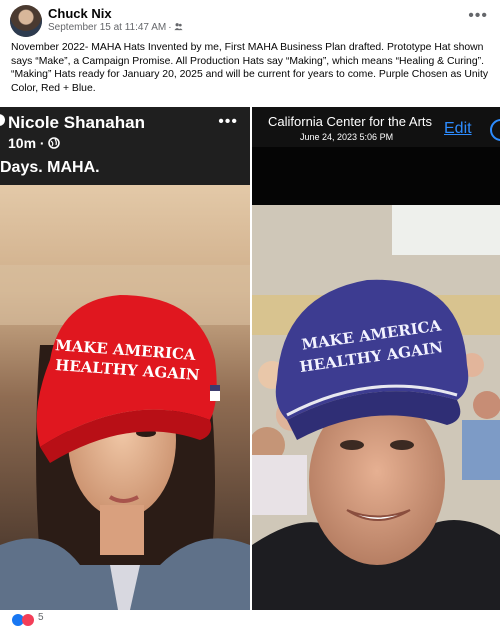  What do you see at coordinates (2, 120) in the screenshot?
I see `profile-avatar-fragment-icon` at bounding box center [2, 120].